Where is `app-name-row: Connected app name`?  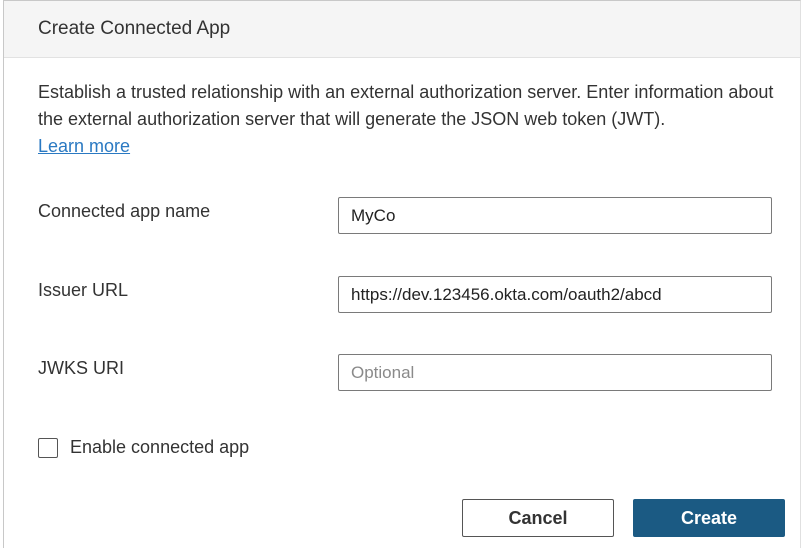 app-name-row: Connected app name is located at coordinates (408, 217).